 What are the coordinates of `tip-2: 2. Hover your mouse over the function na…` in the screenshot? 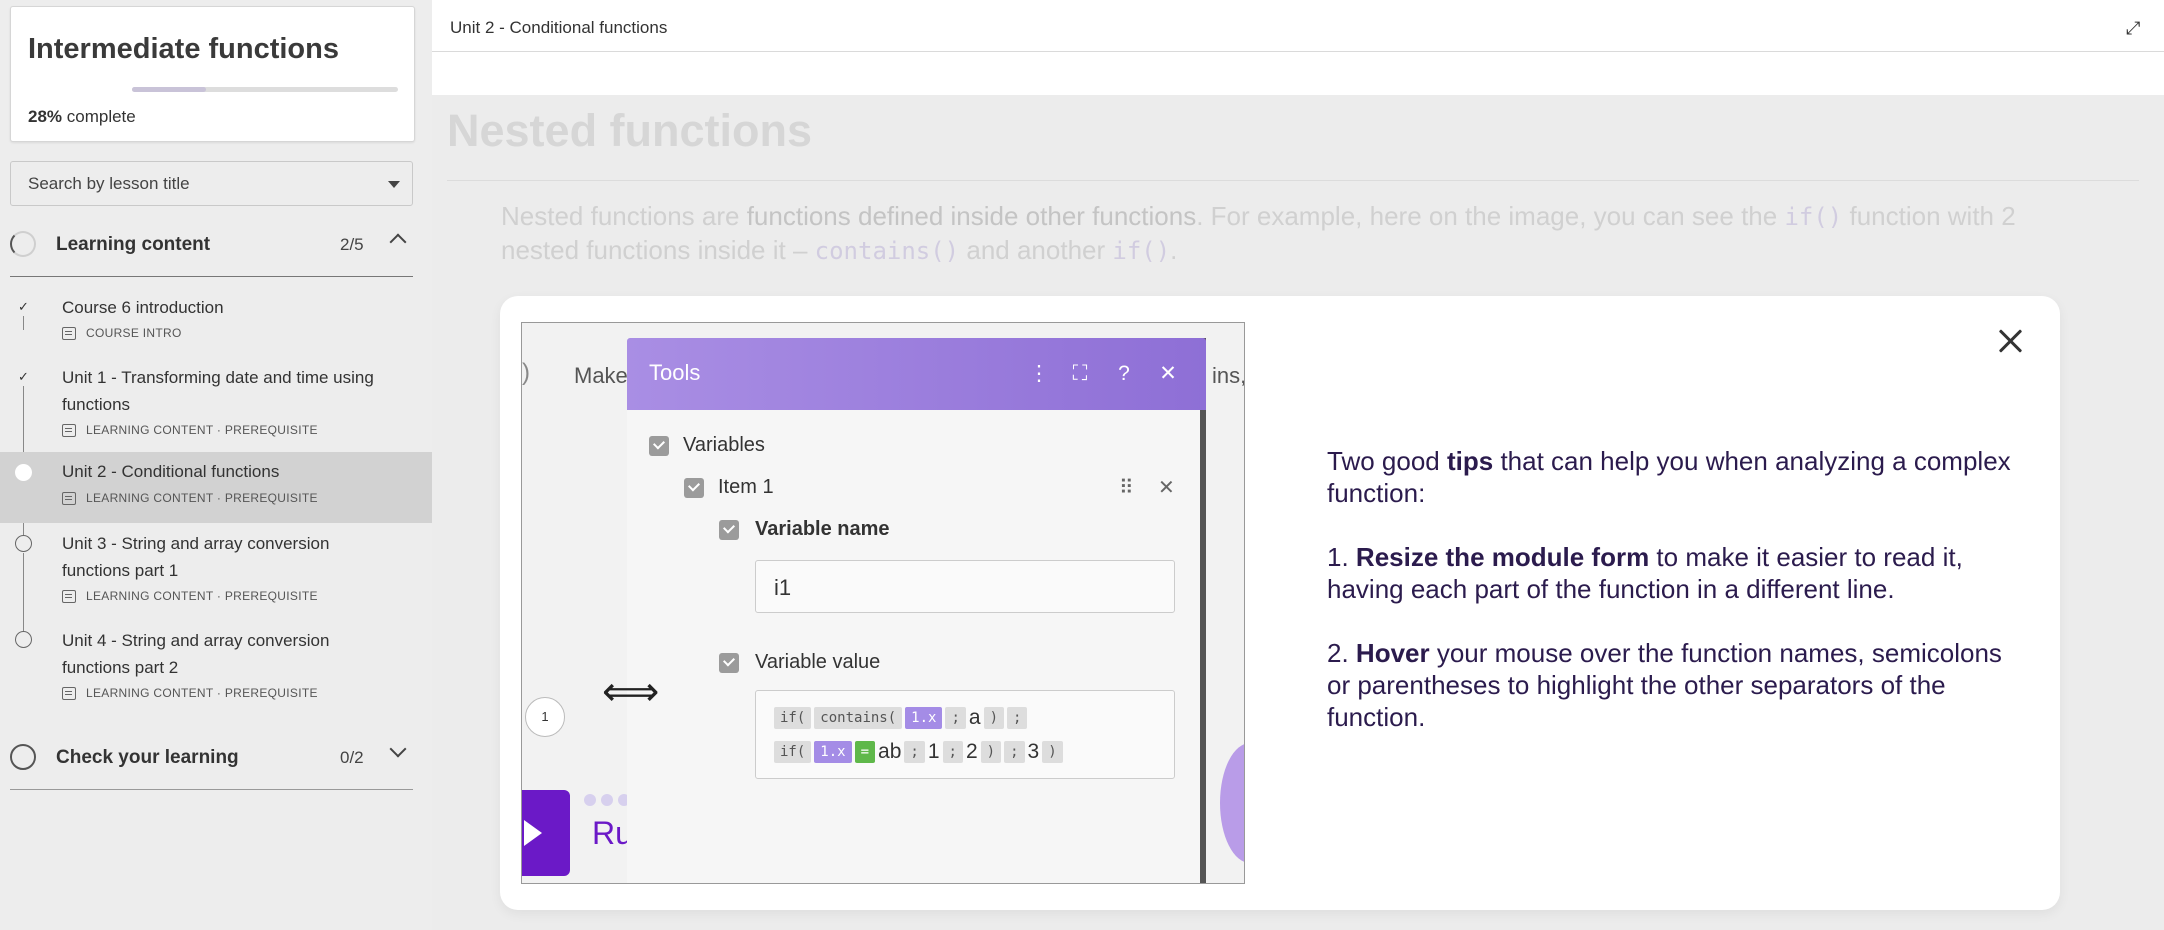 It's located at (1677, 685).